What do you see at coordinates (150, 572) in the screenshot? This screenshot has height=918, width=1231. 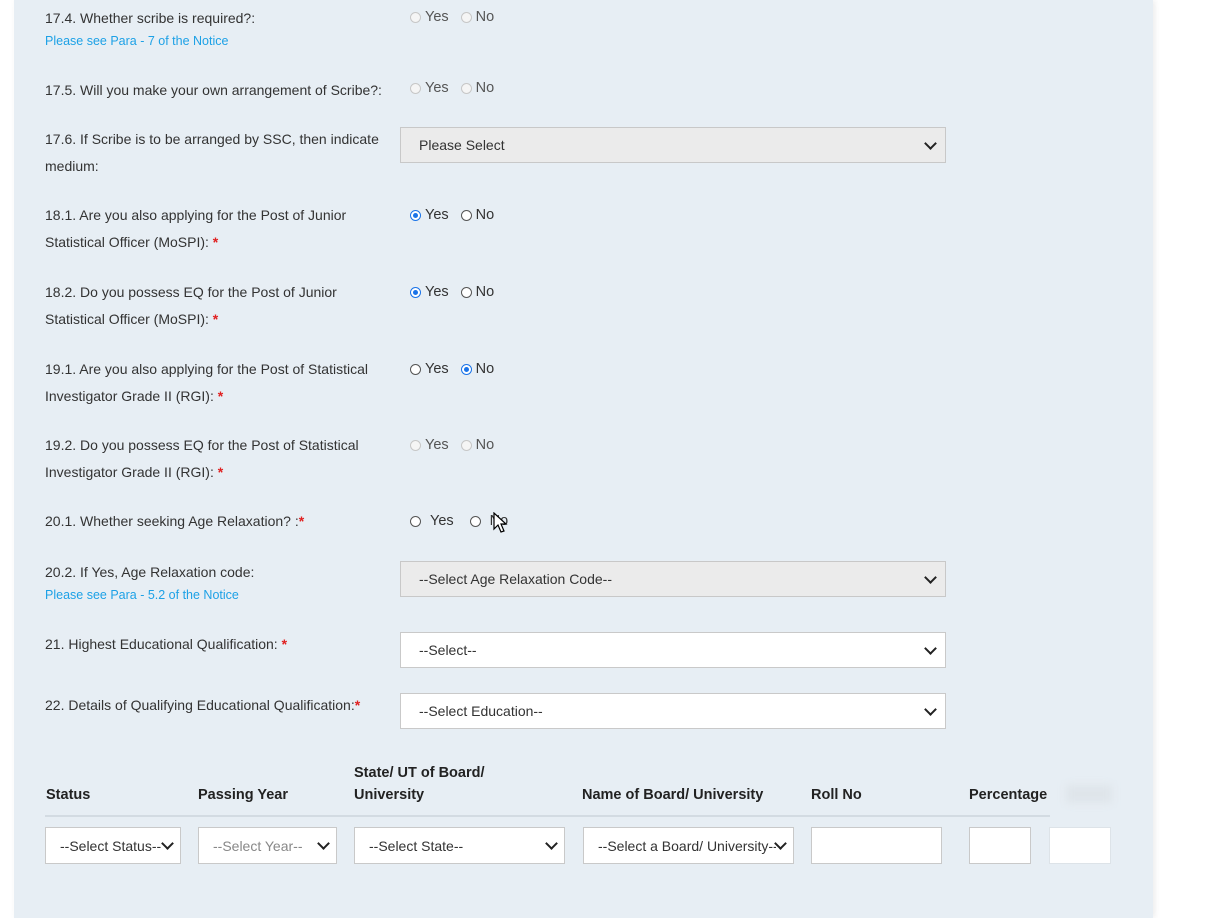 I see `question-20-2-label: 20.2. If Yes, Age Relaxation code:` at bounding box center [150, 572].